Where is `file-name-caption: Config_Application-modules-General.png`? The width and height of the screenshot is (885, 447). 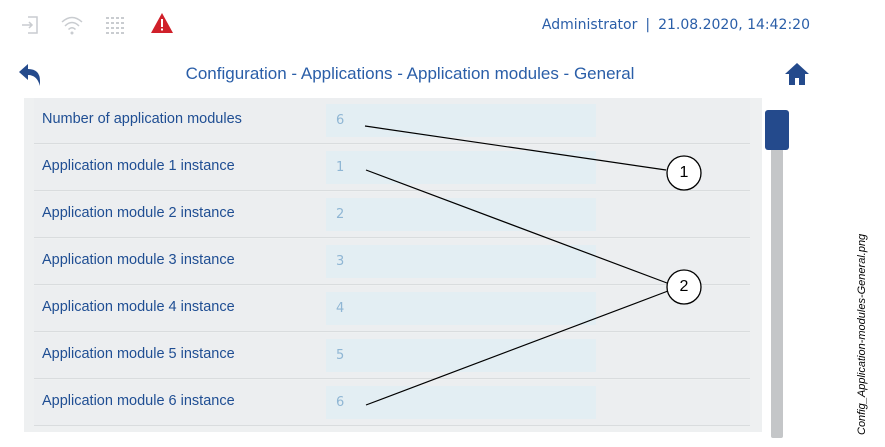
file-name-caption: Config_Application-modules-General.png is located at coordinates (862, 334).